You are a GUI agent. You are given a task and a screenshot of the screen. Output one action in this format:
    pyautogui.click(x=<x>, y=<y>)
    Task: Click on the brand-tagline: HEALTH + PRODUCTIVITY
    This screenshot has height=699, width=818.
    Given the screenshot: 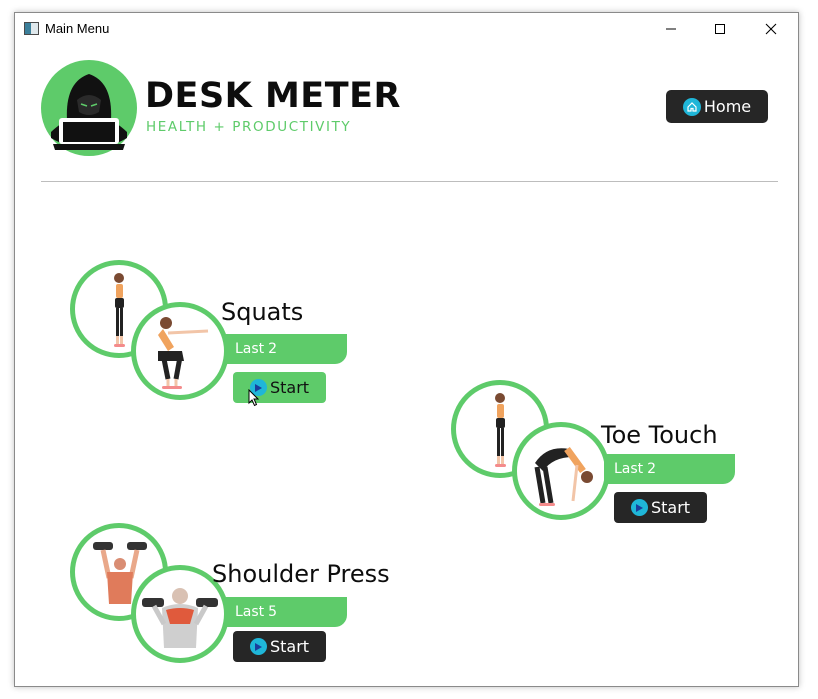 What is the action you would take?
    pyautogui.click(x=249, y=127)
    